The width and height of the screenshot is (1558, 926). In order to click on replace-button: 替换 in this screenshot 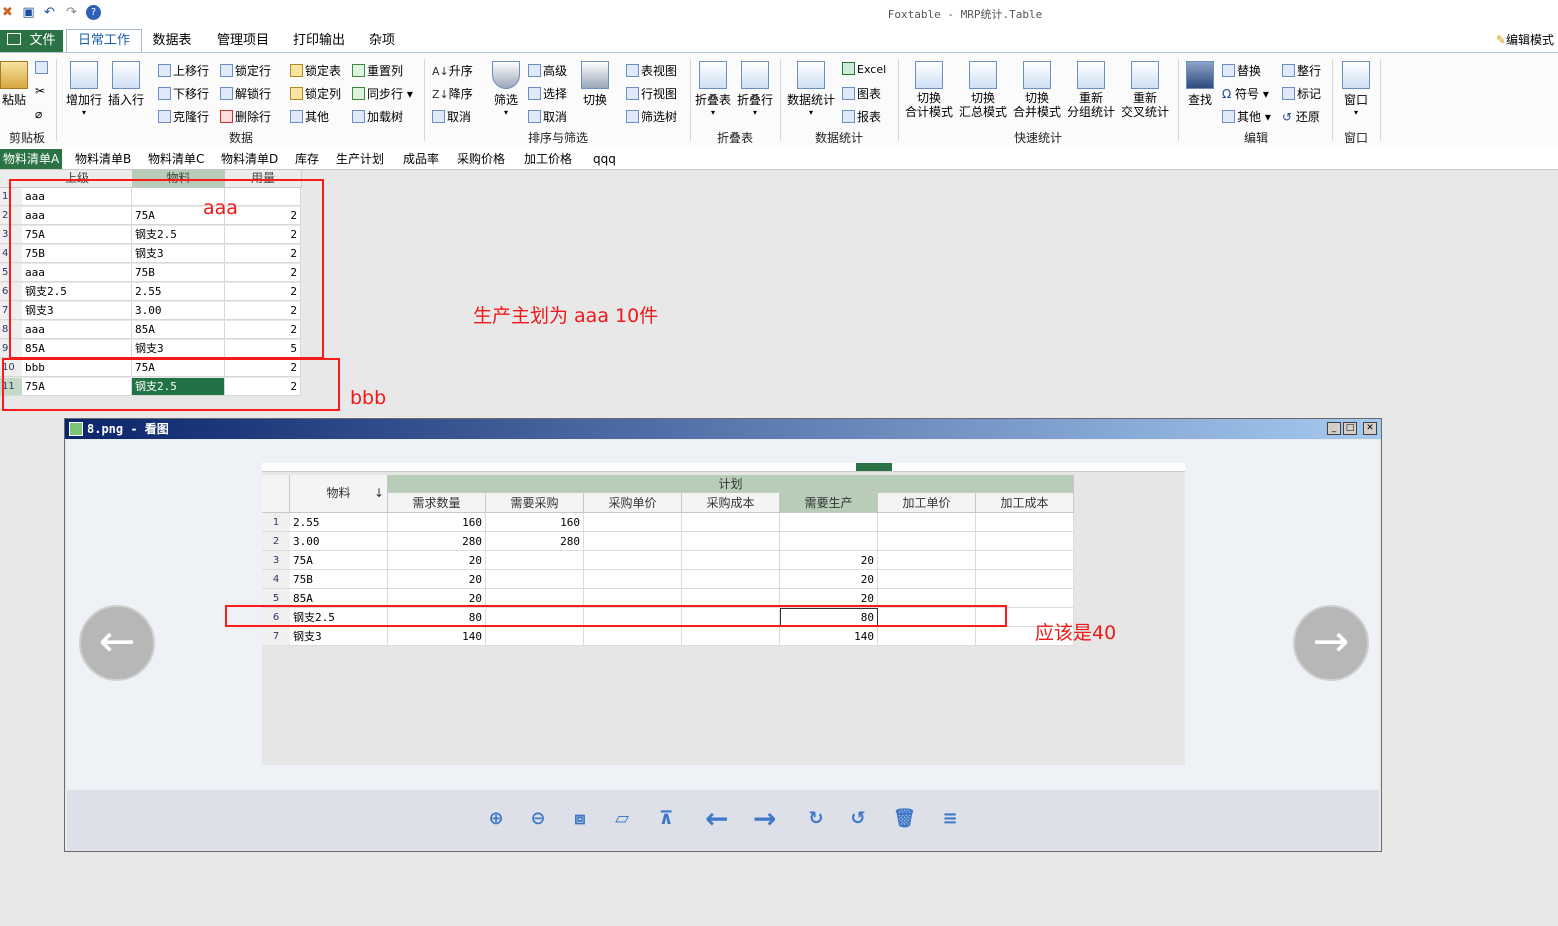, I will do `click(1241, 70)`.